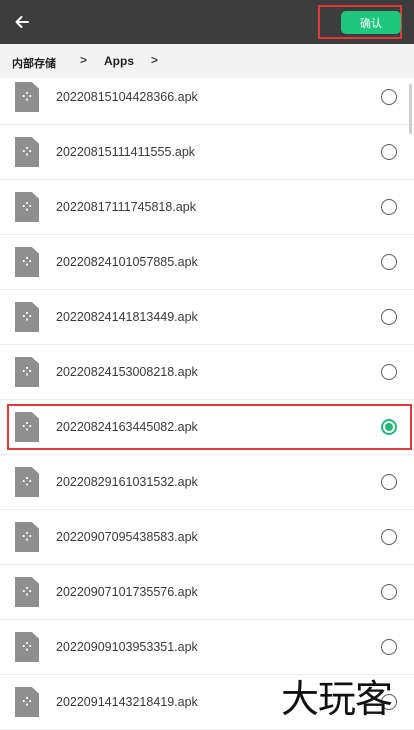 The width and height of the screenshot is (414, 730). I want to click on file-name: 20220824153008218.apk, so click(127, 372).